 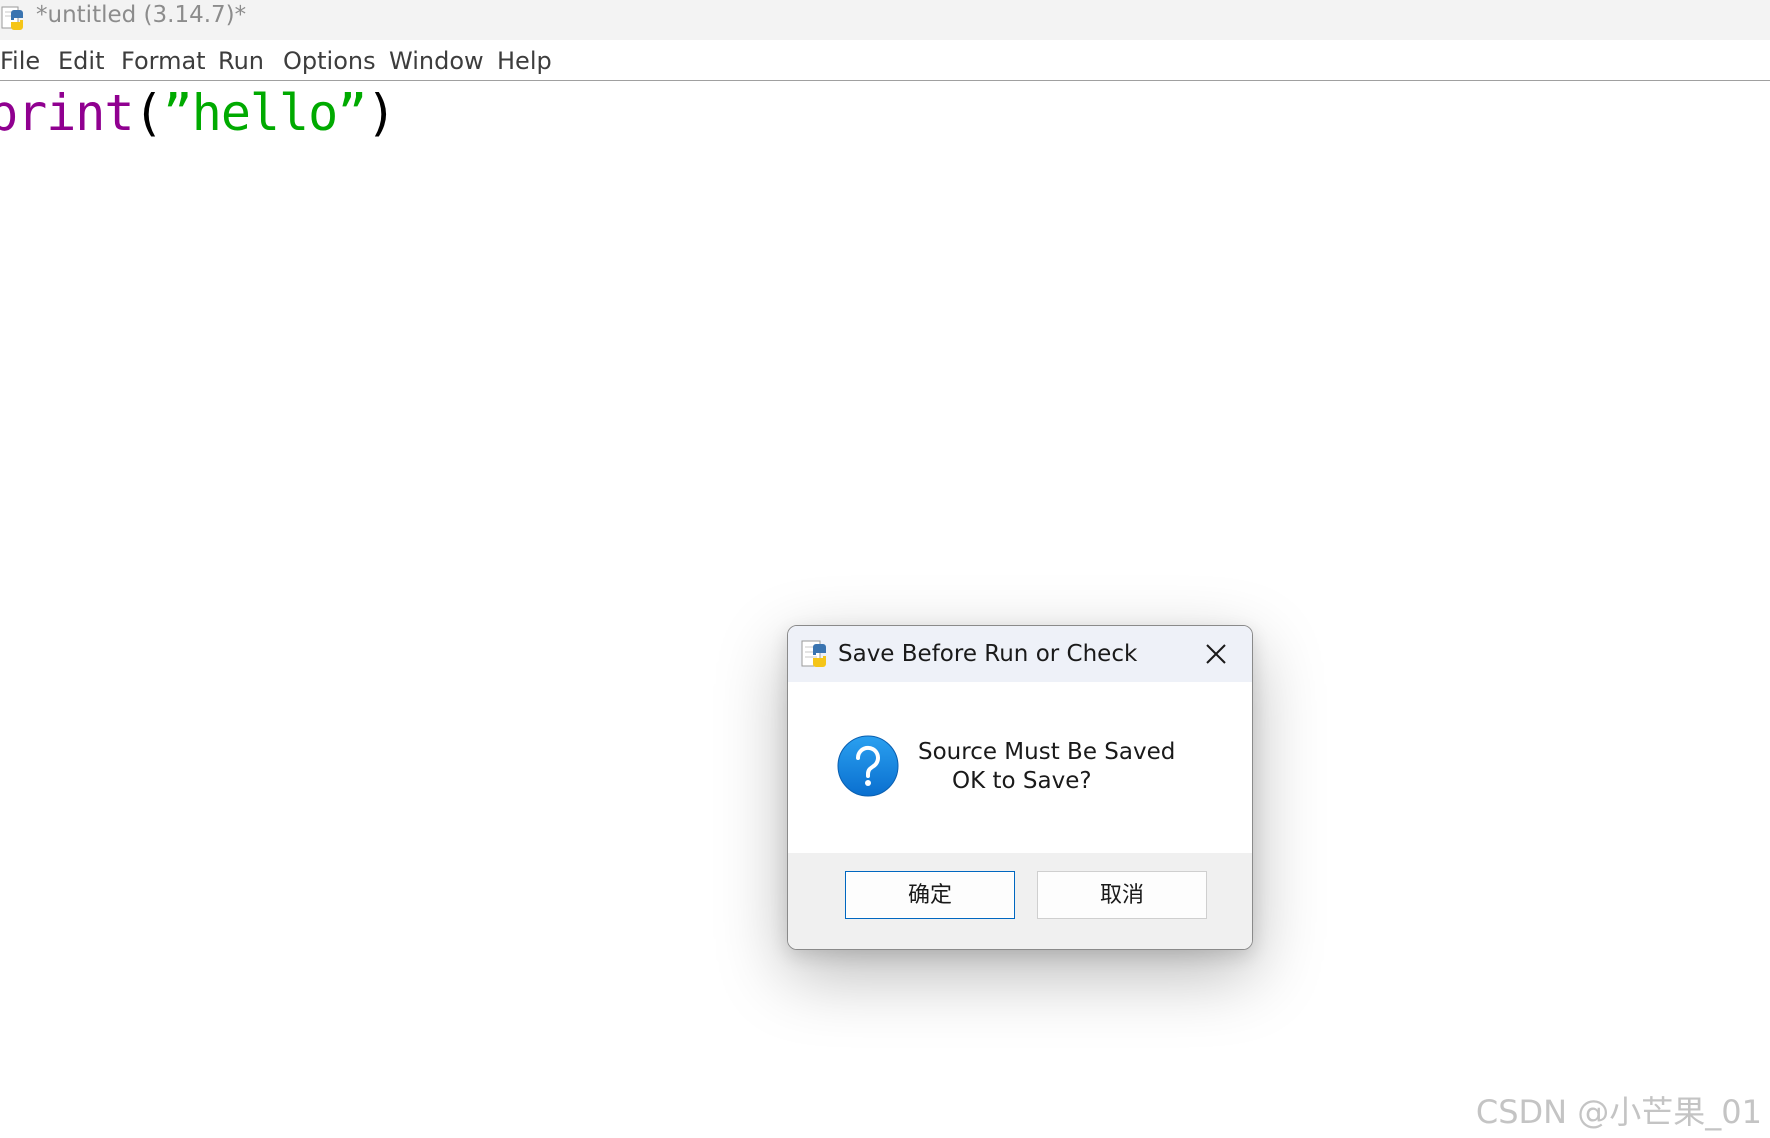 I want to click on menu-help: Help, so click(x=524, y=61).